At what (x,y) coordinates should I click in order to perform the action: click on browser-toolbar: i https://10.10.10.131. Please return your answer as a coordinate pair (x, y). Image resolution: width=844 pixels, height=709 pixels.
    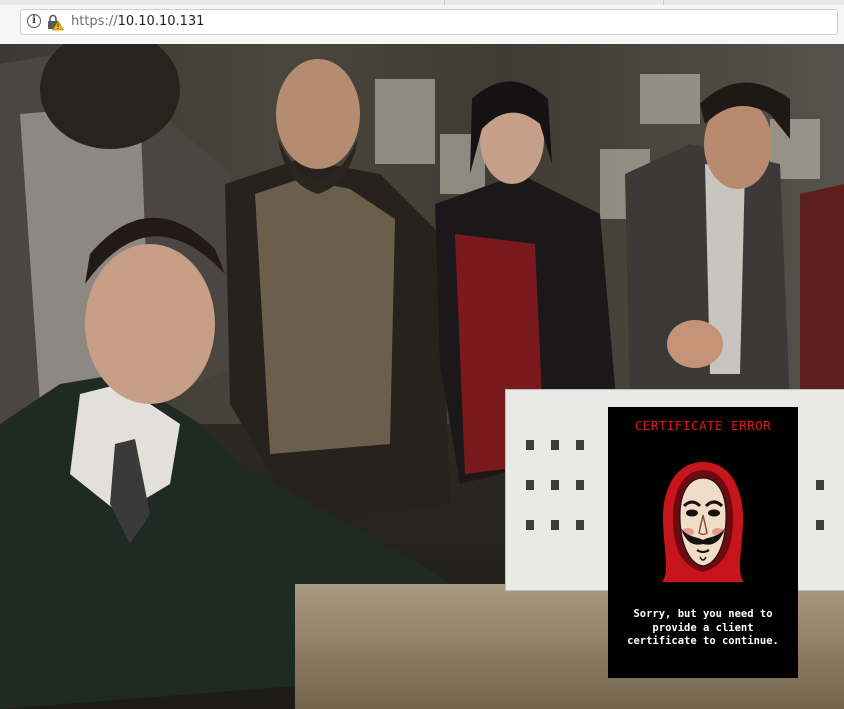
    Looking at the image, I should click on (422, 22).